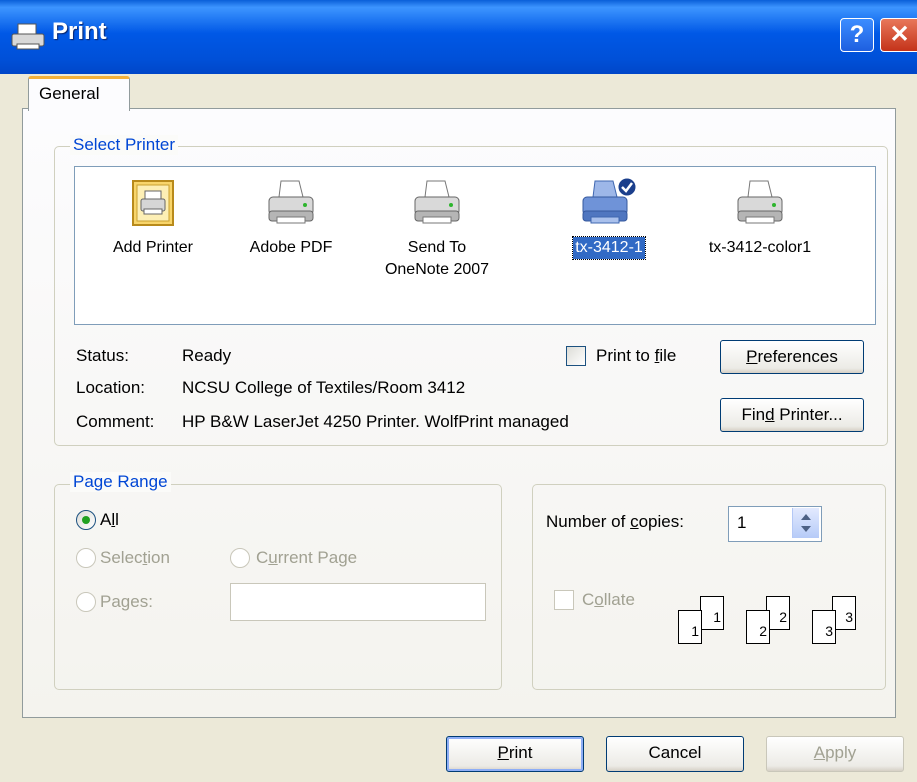 The image size is (917, 782). Describe the element at coordinates (106, 519) in the screenshot. I see `label-part: A` at that location.